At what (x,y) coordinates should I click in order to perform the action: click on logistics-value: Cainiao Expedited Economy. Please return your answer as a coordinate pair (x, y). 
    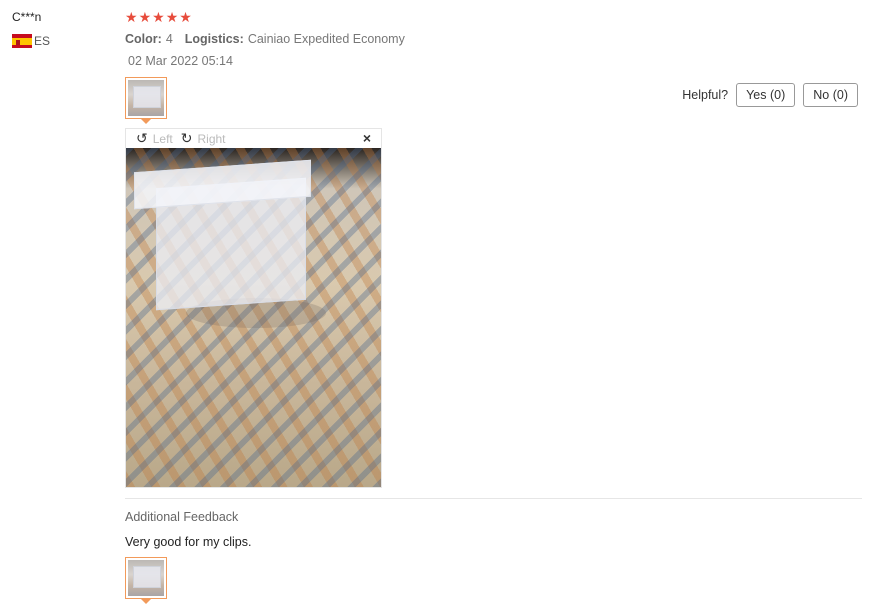
    Looking at the image, I should click on (326, 39).